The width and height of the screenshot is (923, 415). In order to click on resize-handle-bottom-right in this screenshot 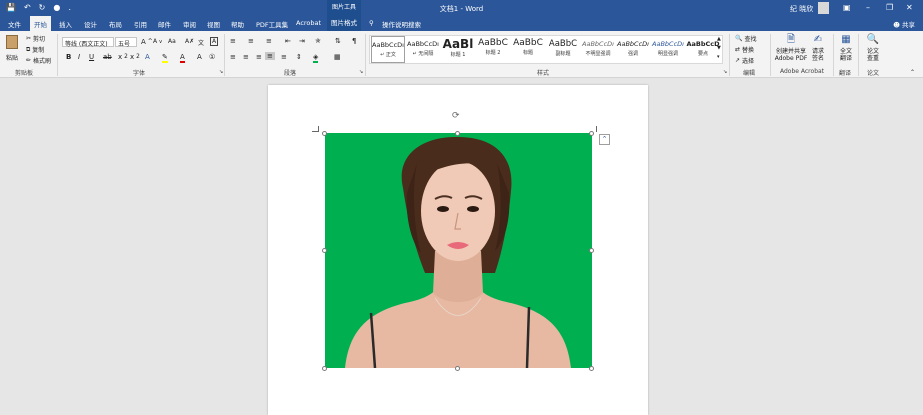, I will do `click(591, 368)`.